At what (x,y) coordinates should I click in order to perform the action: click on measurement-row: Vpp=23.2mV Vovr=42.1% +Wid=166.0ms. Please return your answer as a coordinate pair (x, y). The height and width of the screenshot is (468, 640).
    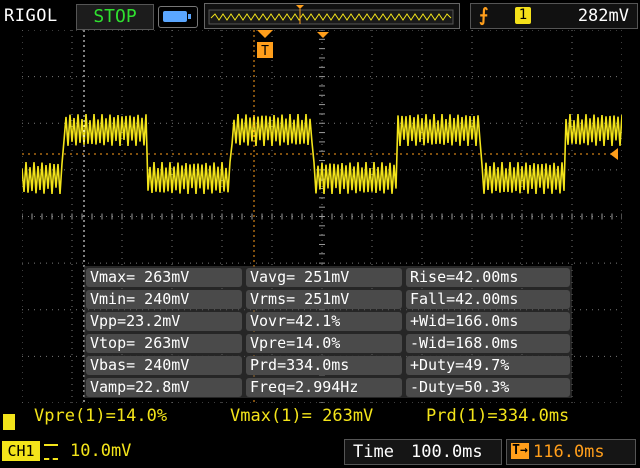
    Looking at the image, I should click on (328, 322).